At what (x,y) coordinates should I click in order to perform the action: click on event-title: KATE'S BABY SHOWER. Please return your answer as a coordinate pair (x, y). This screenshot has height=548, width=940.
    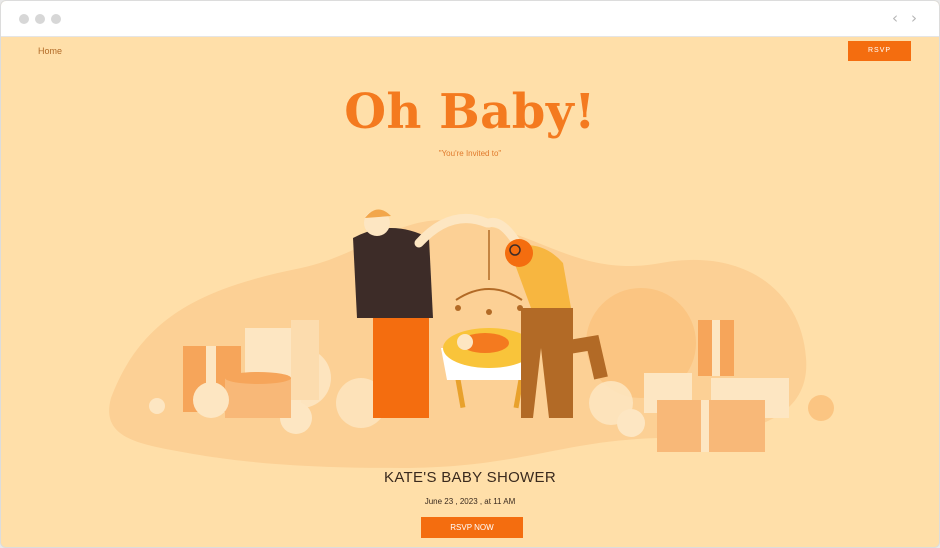
    Looking at the image, I should click on (470, 477).